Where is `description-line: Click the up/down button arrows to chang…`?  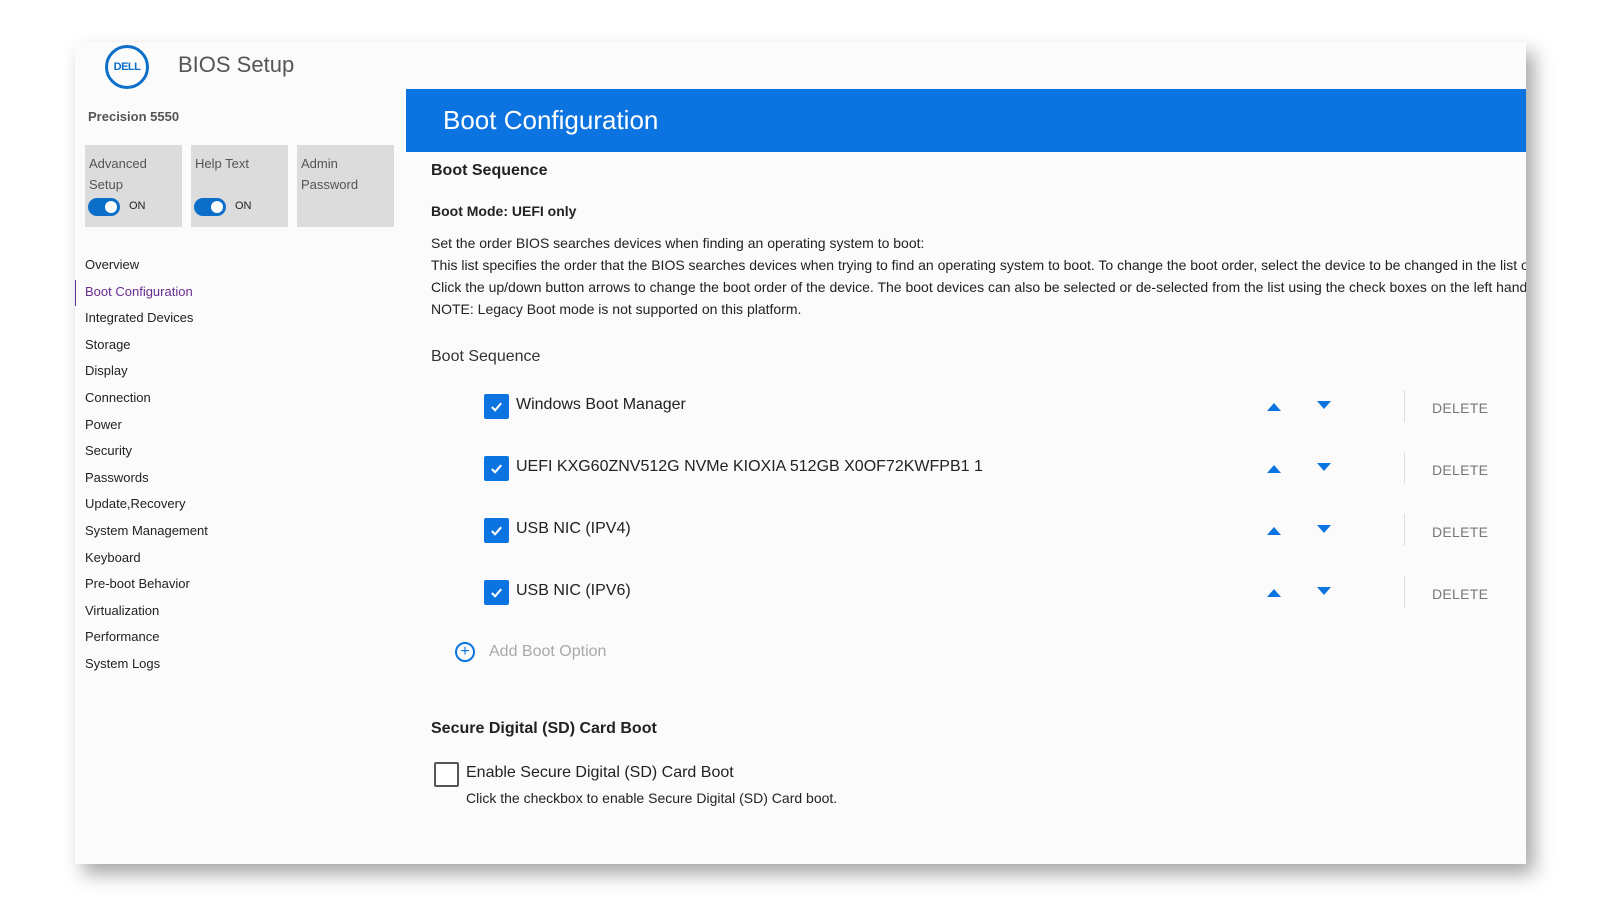 description-line: Click the up/down button arrows to chang… is located at coordinates (978, 287).